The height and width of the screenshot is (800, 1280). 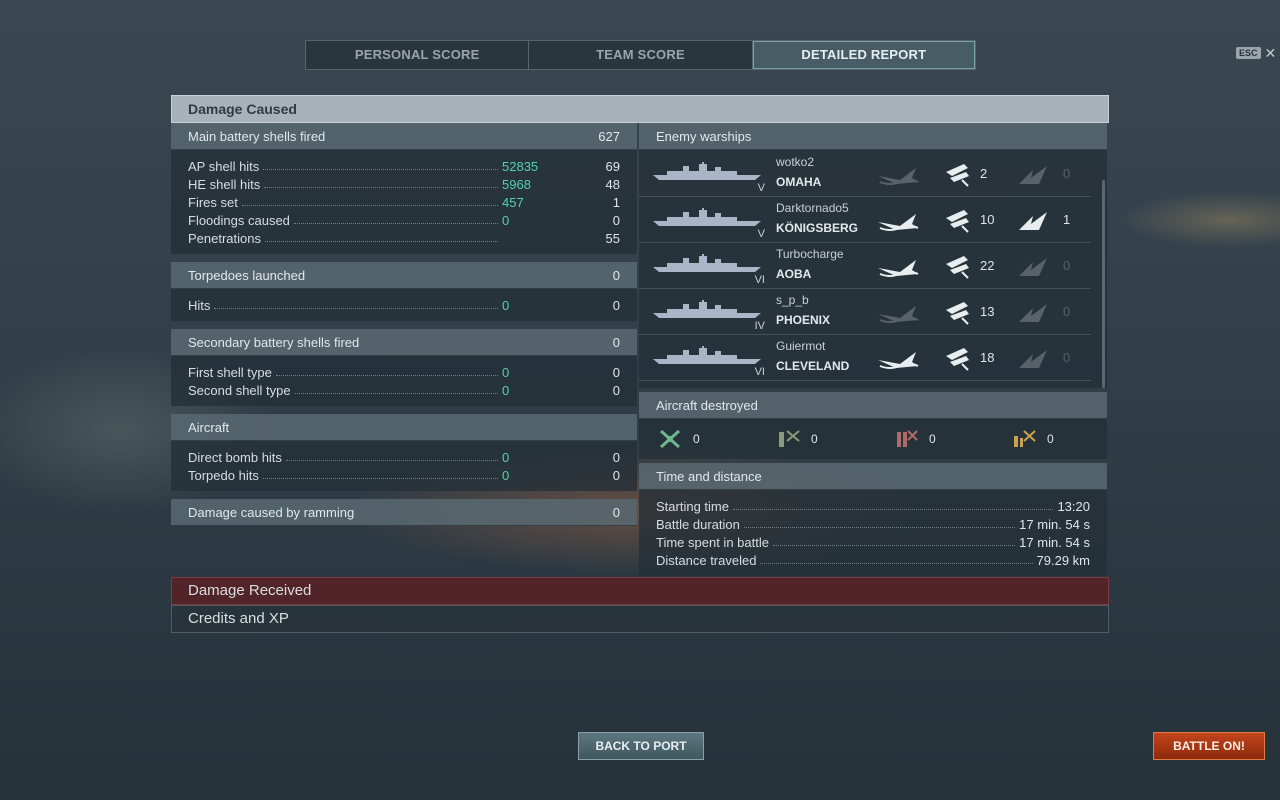 I want to click on ship-name: KÖNIGSBERG, so click(x=817, y=228).